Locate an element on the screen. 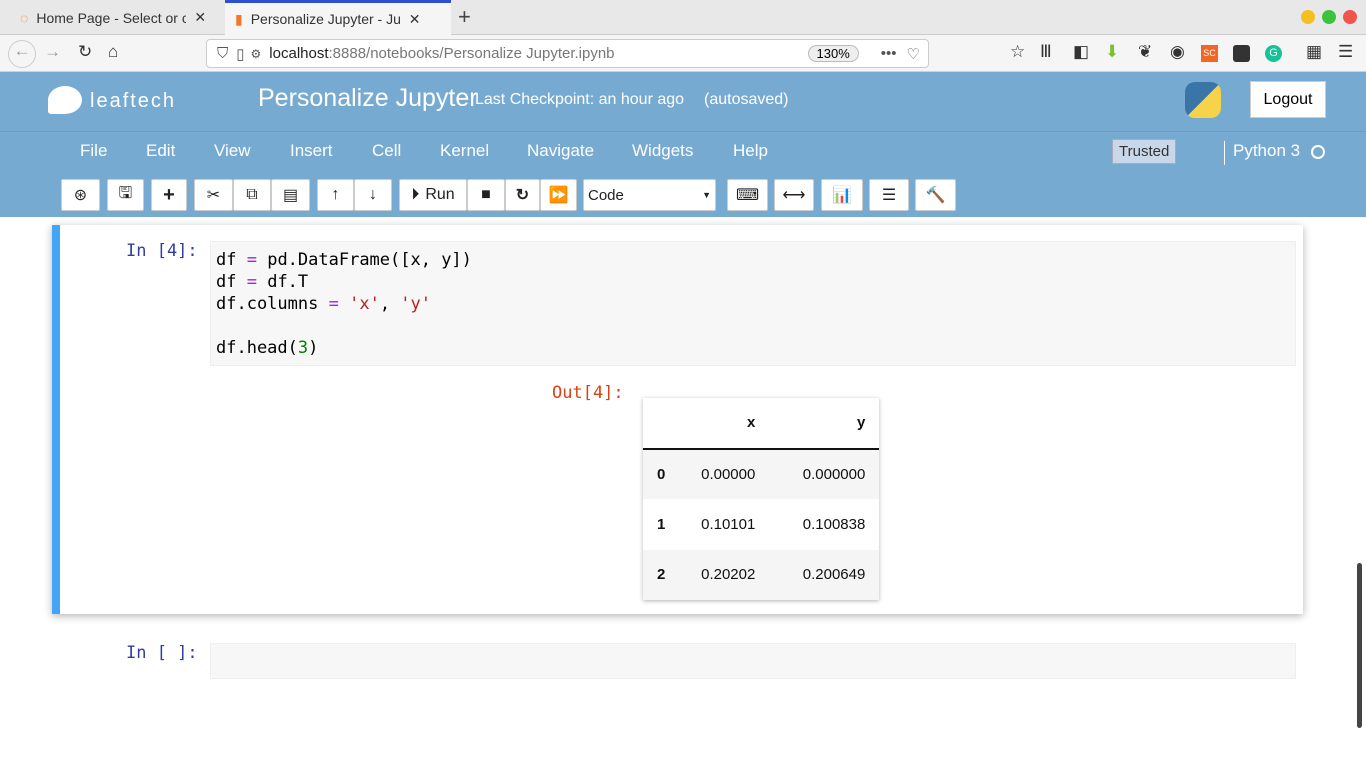  more-icon: ••• is located at coordinates (889, 53).